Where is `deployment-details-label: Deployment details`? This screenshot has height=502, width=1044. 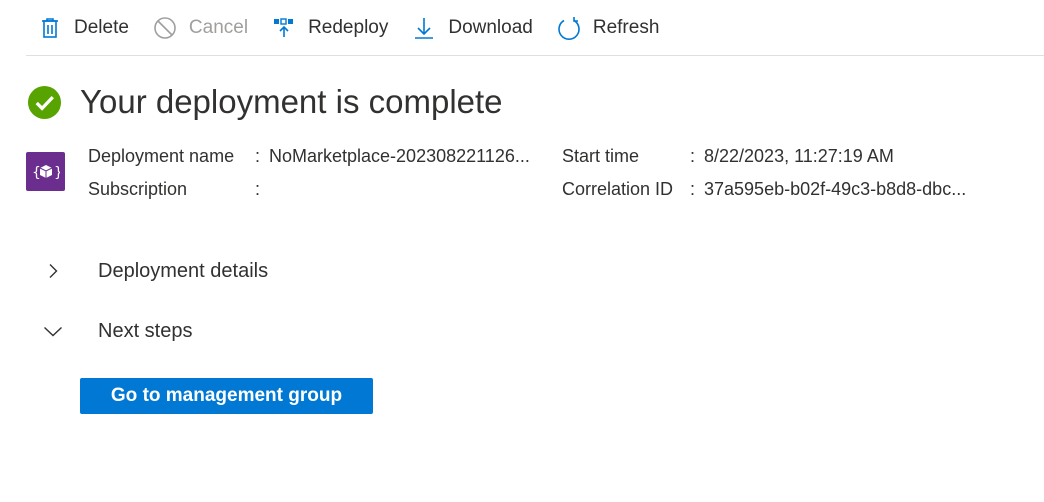 deployment-details-label: Deployment details is located at coordinates (183, 270).